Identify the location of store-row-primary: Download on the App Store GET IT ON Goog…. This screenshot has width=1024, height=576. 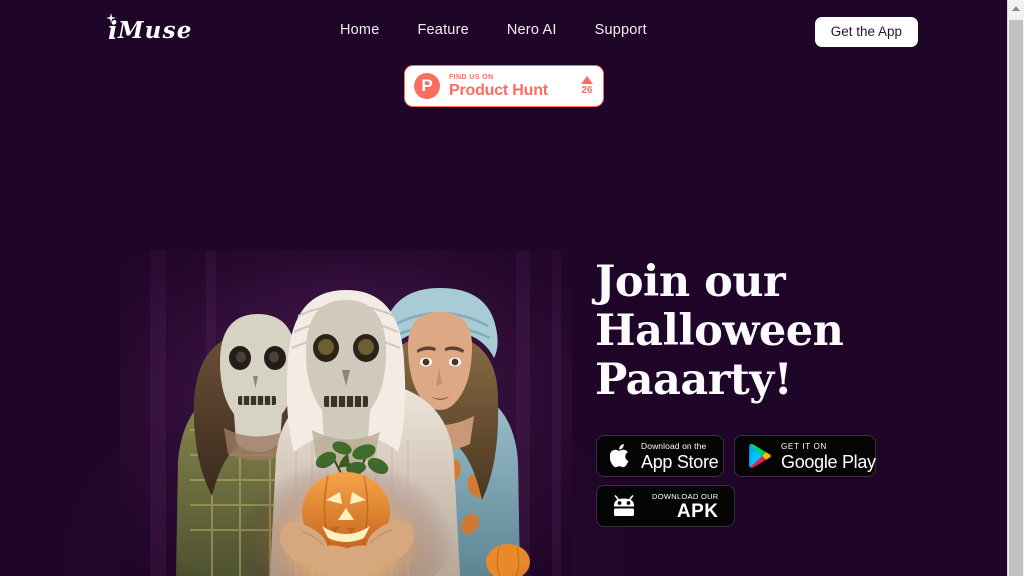
(746, 456).